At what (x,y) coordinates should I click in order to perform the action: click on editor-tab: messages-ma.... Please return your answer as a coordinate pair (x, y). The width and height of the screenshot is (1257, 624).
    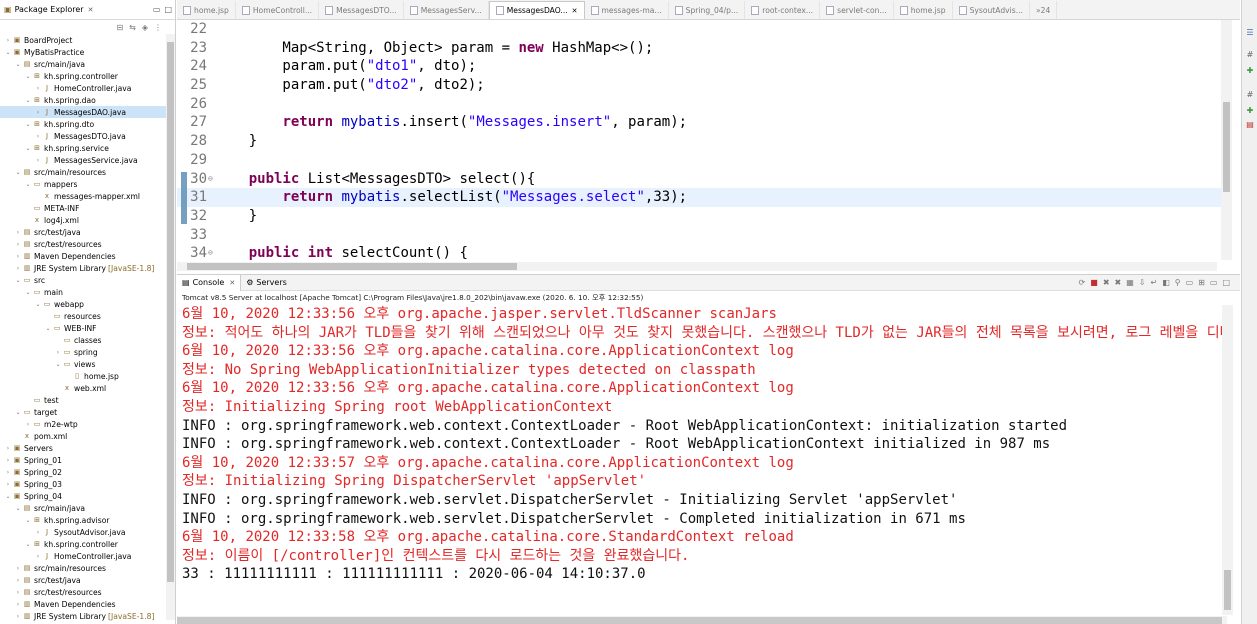
    Looking at the image, I should click on (627, 10).